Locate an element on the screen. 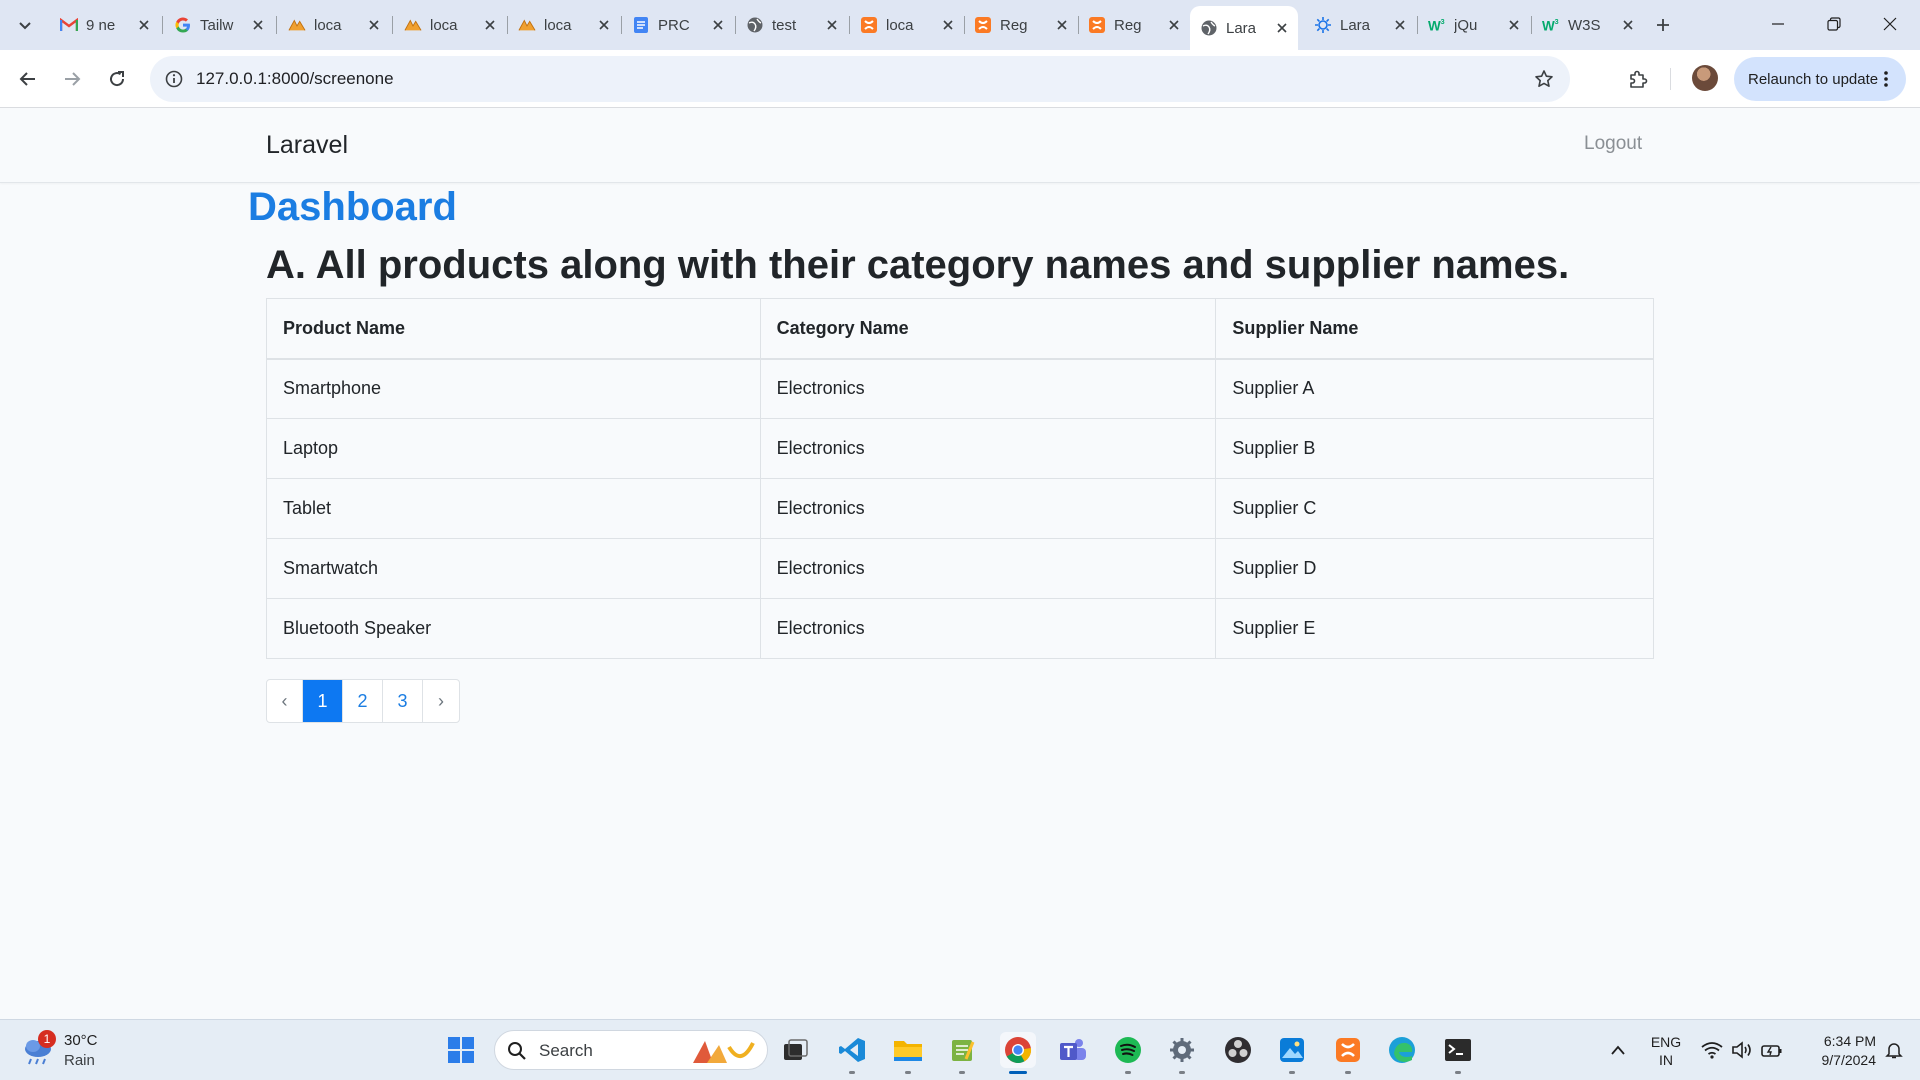  file-explorer-taskbar-button is located at coordinates (908, 1053).